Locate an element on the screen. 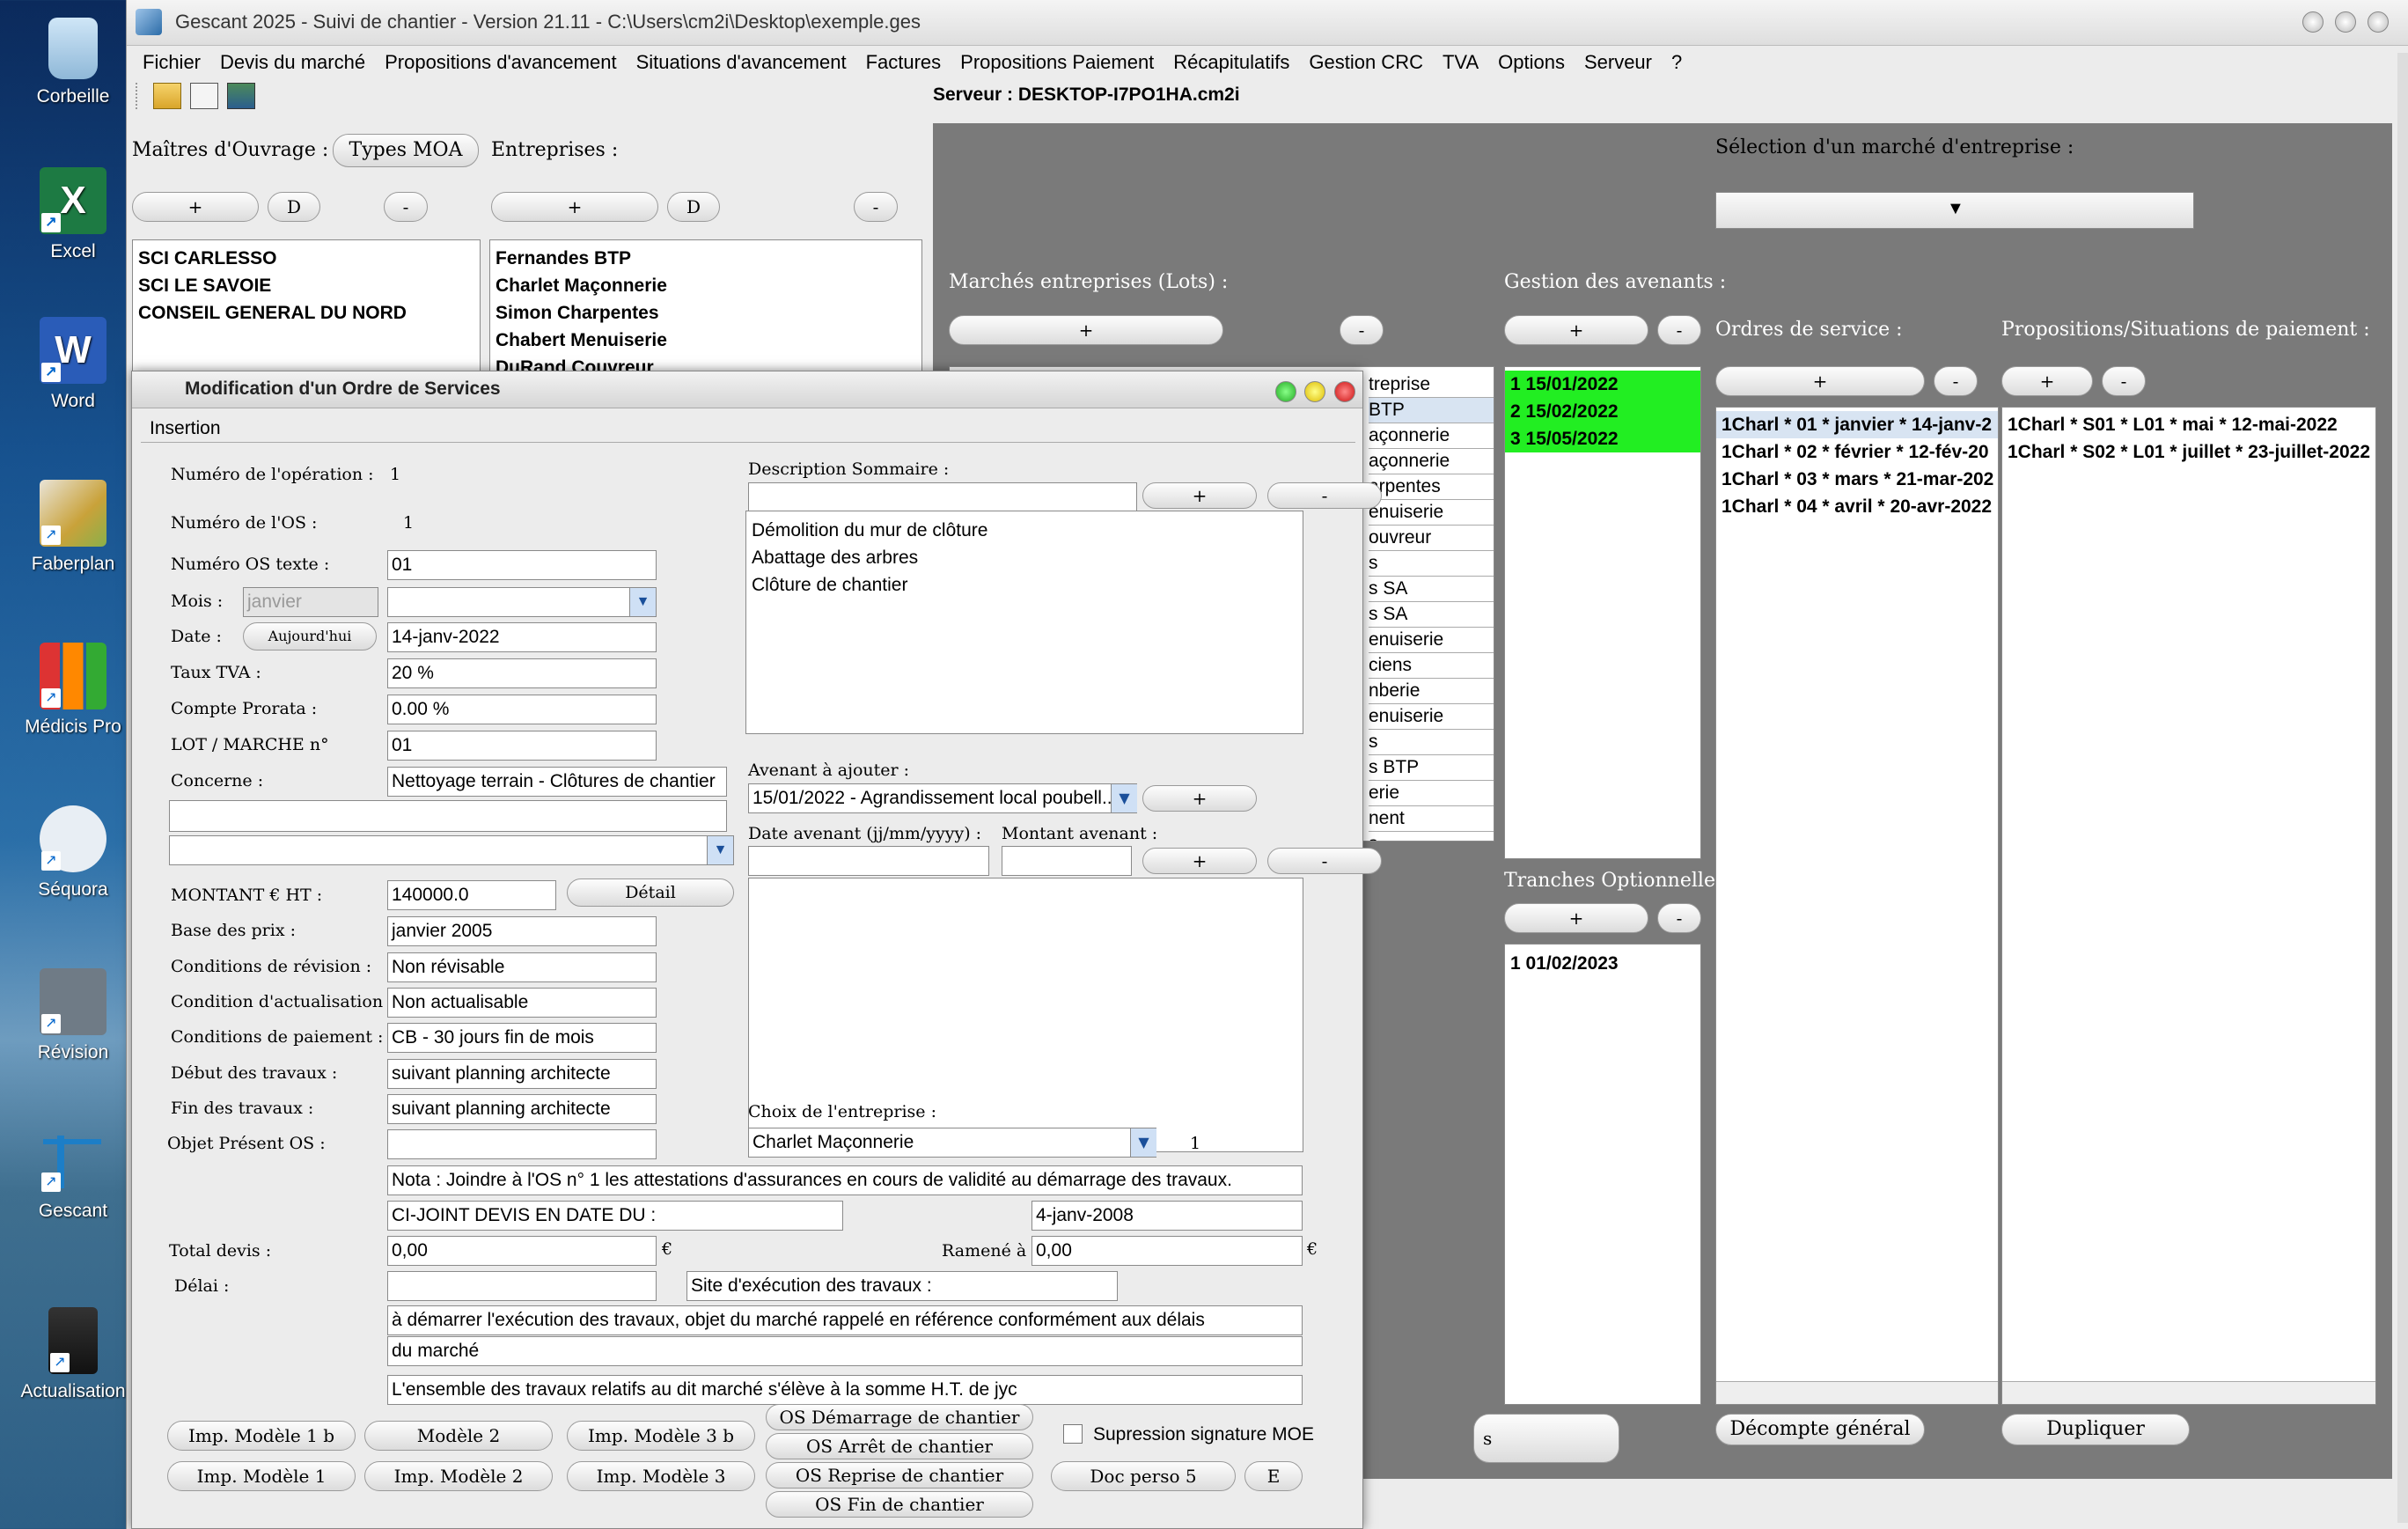 This screenshot has height=1529, width=2408. add-tranche-button: + is located at coordinates (1576, 918).